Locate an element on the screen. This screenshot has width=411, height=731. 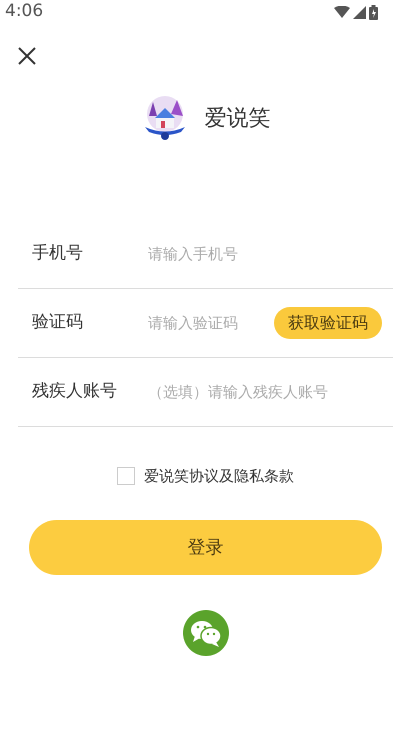
wechat-login-button is located at coordinates (205, 633).